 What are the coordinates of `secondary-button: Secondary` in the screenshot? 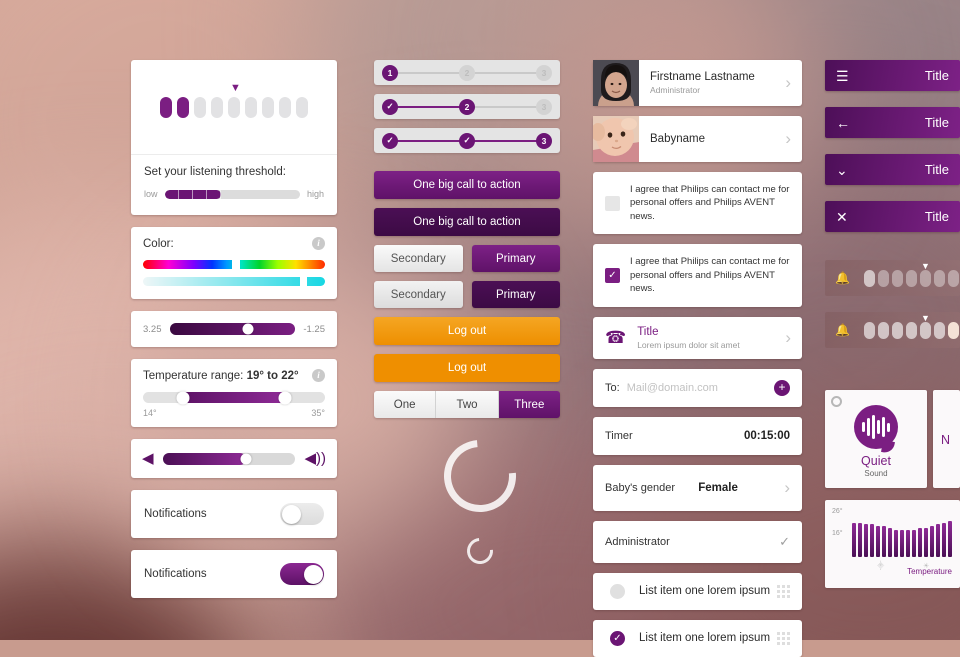 It's located at (418, 258).